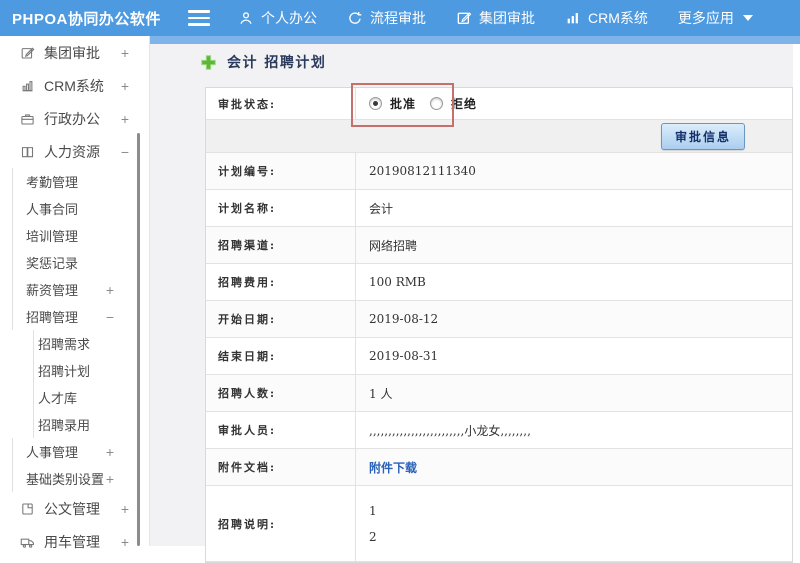  What do you see at coordinates (464, 18) in the screenshot?
I see `edit-icon` at bounding box center [464, 18].